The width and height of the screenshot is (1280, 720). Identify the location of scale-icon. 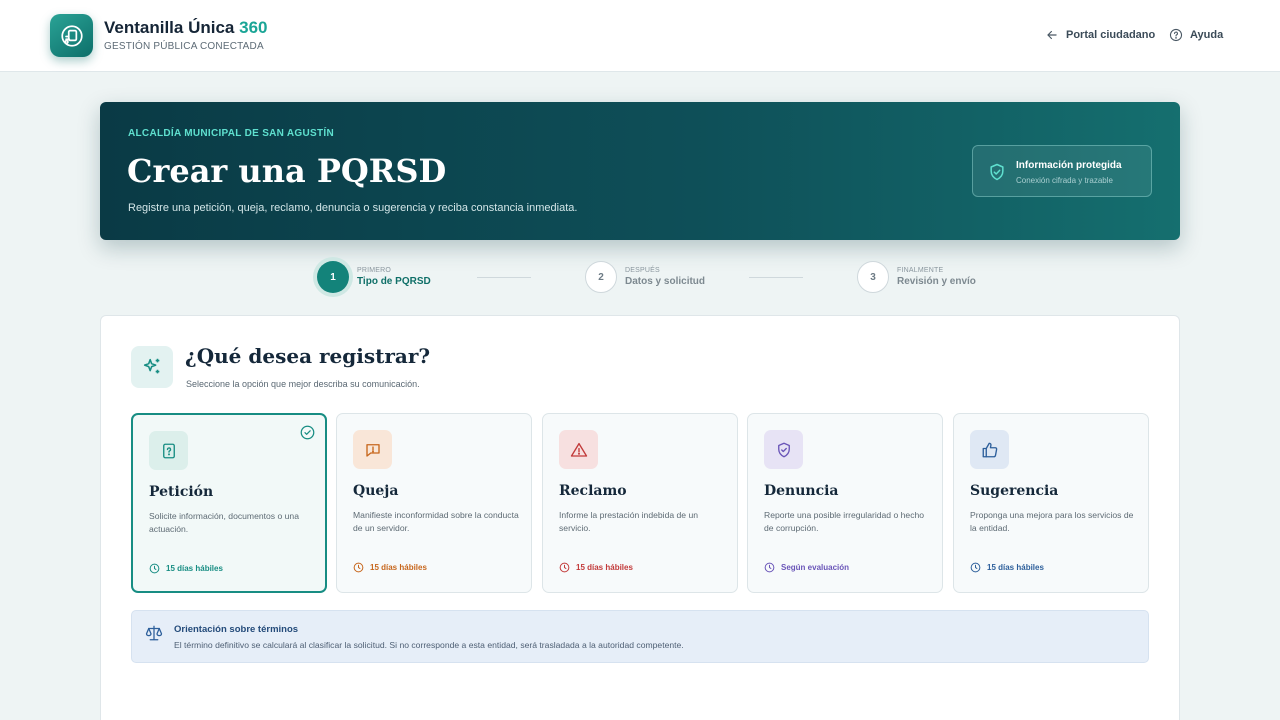
(154, 633).